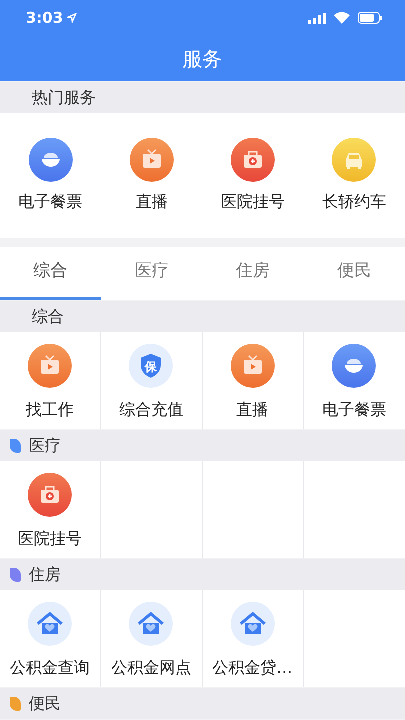 This screenshot has width=405, height=720. Describe the element at coordinates (151, 366) in the screenshot. I see `shield-icon: 保` at that location.